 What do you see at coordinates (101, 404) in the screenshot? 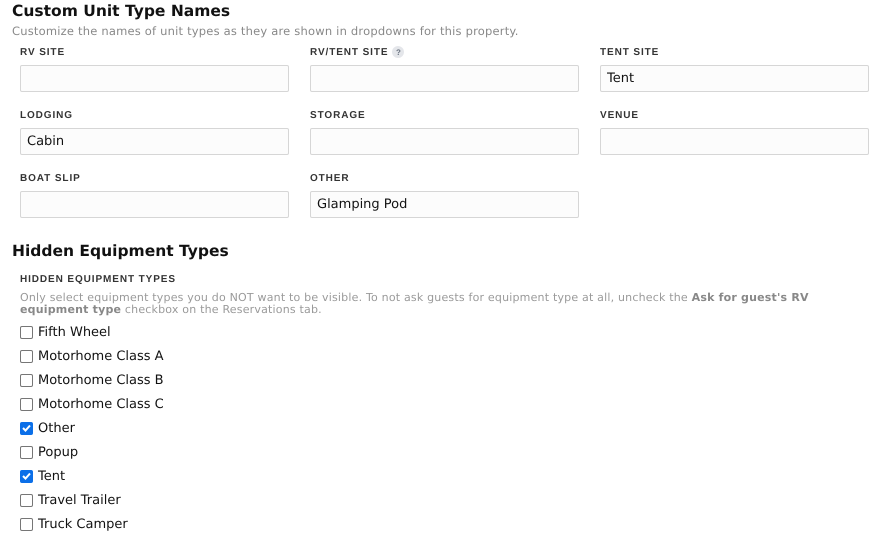
I see `option-label: Motorhome Class C` at bounding box center [101, 404].